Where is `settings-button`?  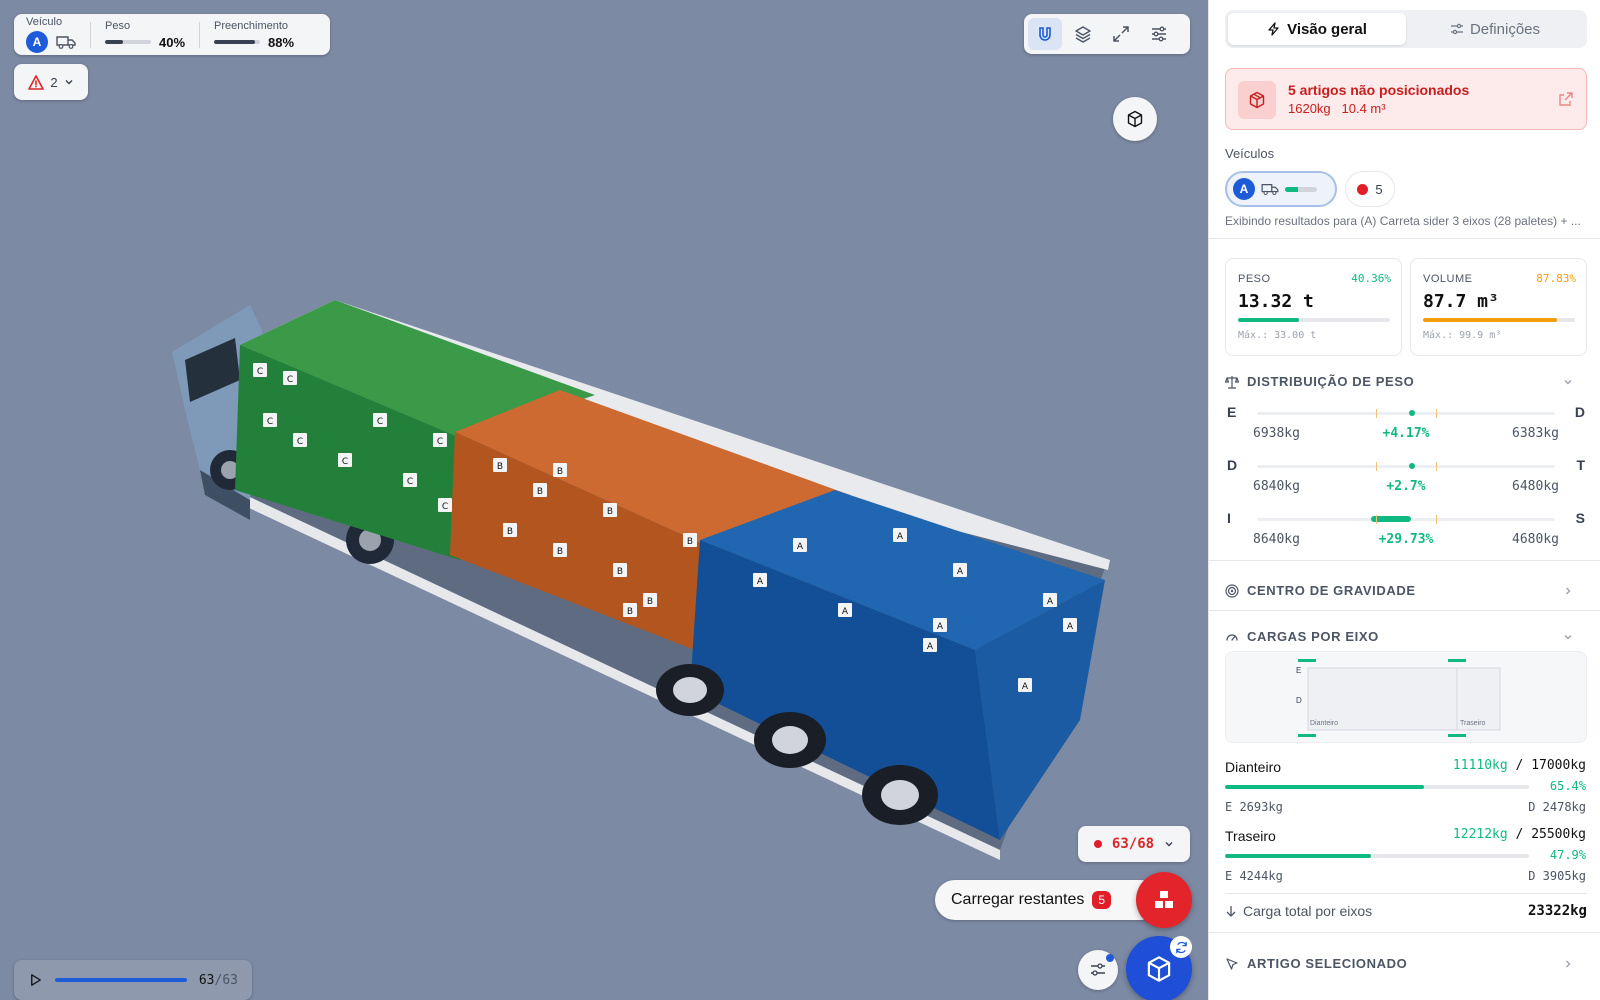
settings-button is located at coordinates (1159, 34).